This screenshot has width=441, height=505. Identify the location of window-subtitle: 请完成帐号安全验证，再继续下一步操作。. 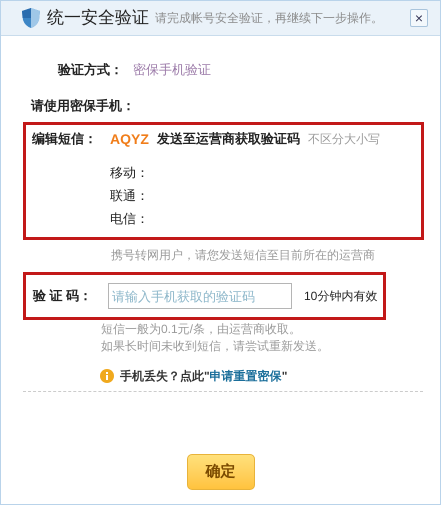
(269, 18).